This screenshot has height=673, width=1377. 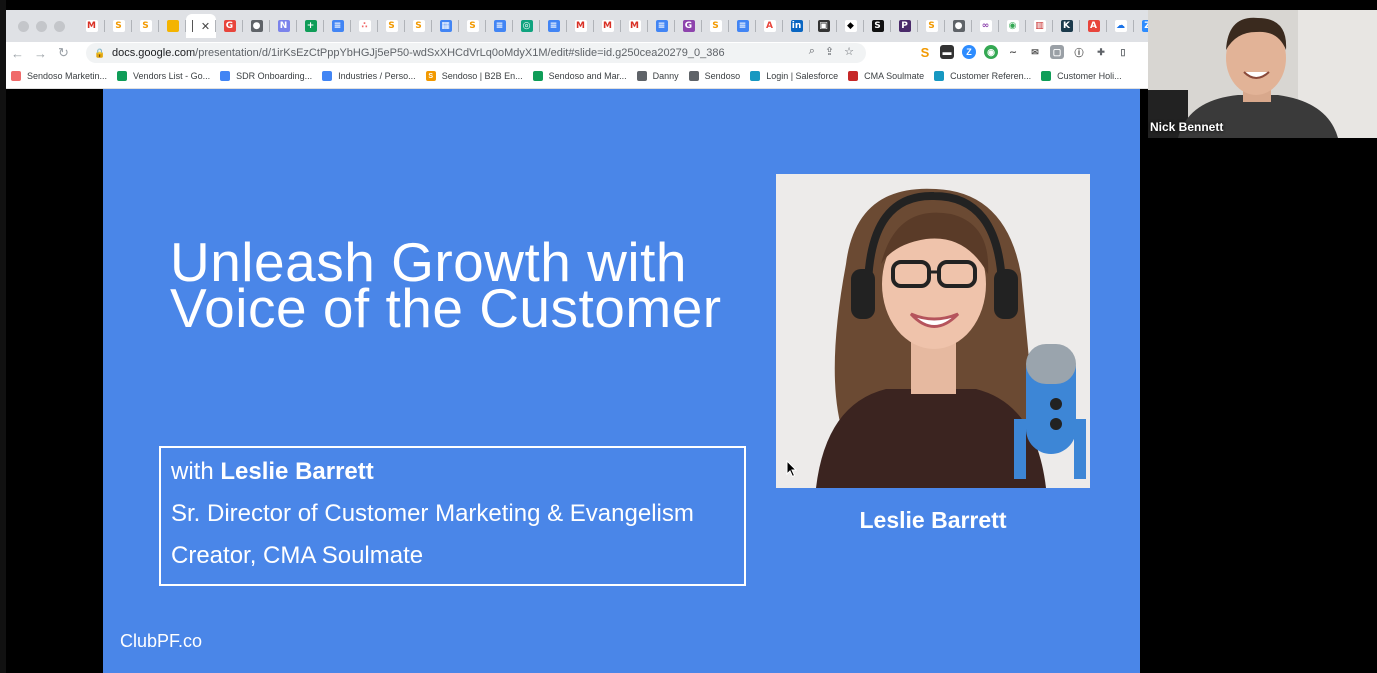 I want to click on browser-tab: ◉, so click(x=1012, y=26).